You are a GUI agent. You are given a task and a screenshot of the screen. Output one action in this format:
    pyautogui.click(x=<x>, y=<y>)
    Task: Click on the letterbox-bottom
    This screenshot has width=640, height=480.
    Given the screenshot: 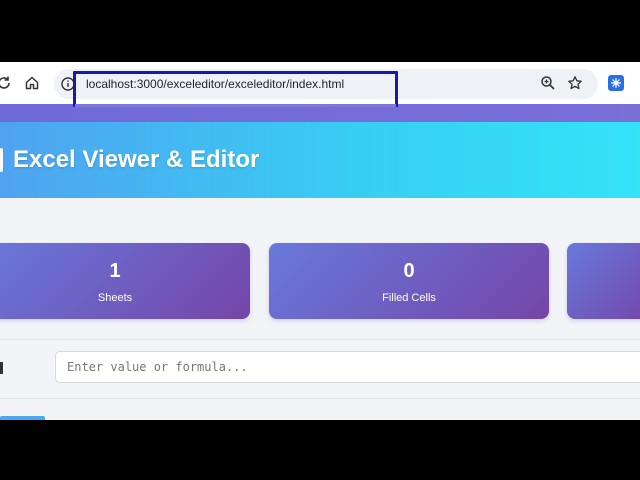 What is the action you would take?
    pyautogui.click(x=320, y=450)
    